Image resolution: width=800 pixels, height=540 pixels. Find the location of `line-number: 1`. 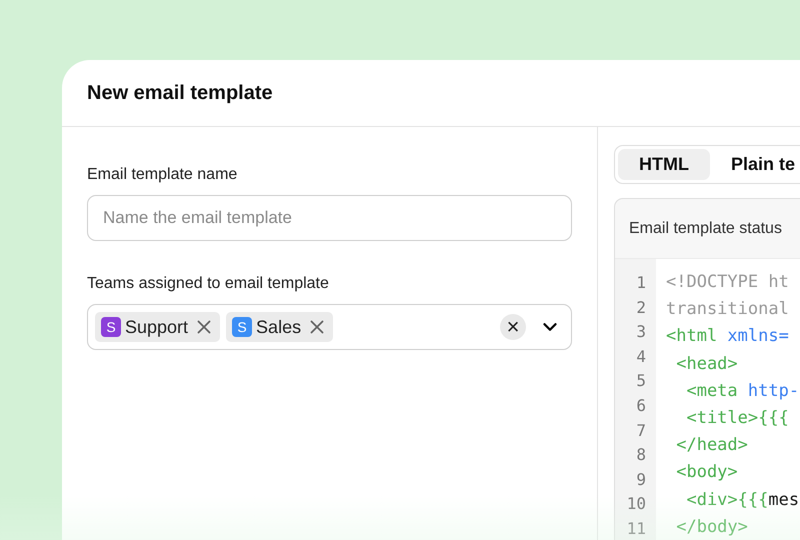

line-number: 1 is located at coordinates (641, 283).